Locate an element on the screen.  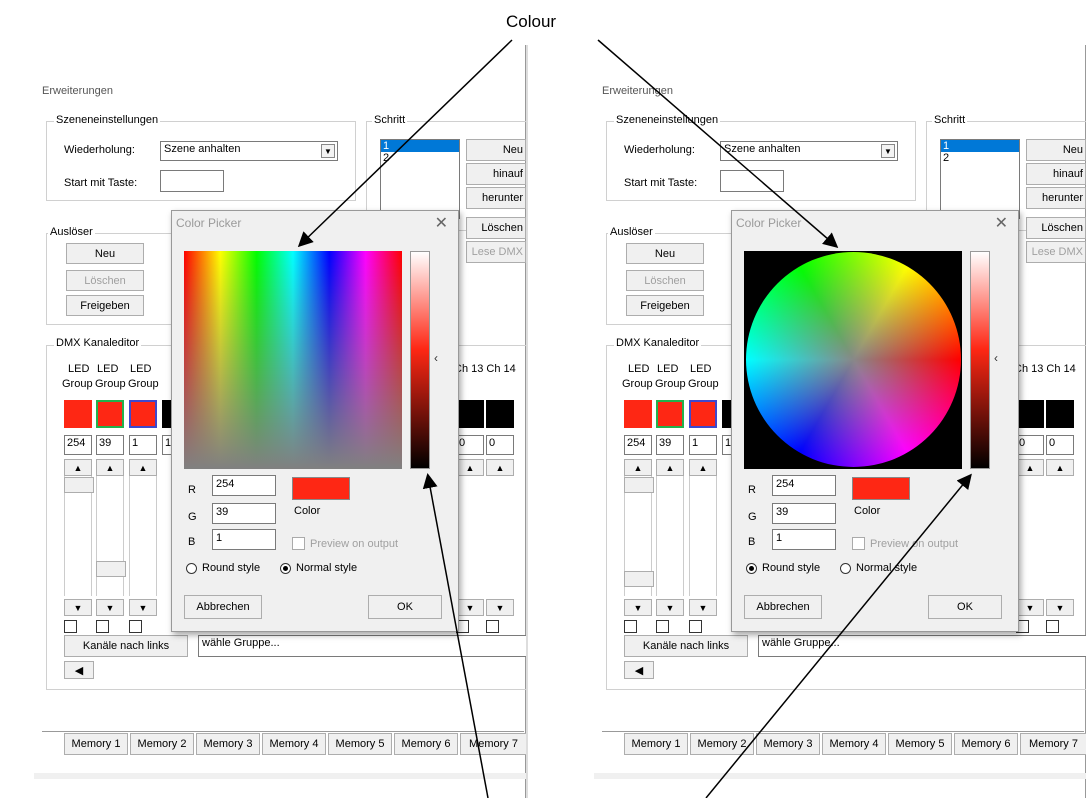
channels-left-button: Kanäle nach links is located at coordinates (126, 646).